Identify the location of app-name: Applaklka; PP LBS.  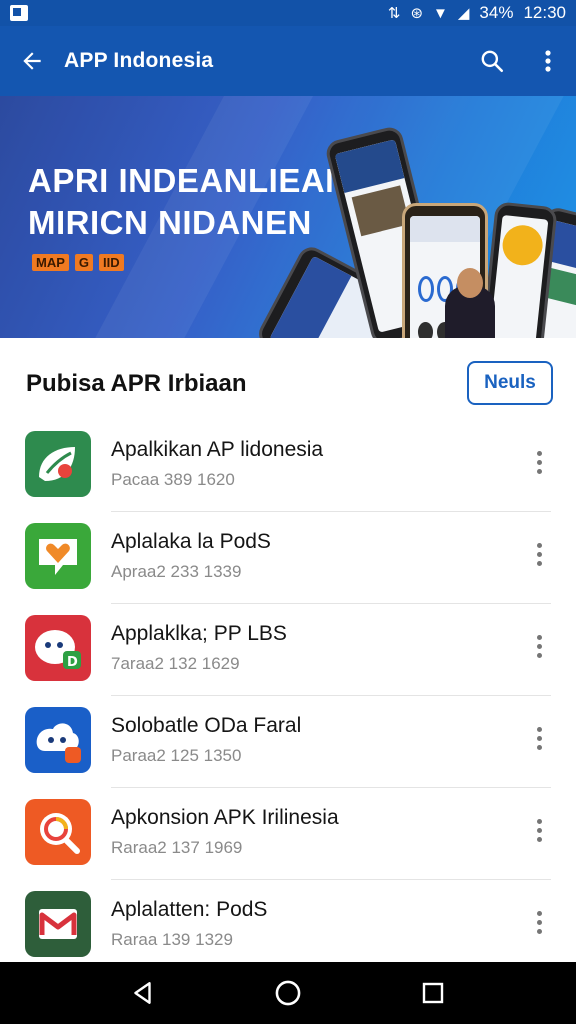
(199, 633).